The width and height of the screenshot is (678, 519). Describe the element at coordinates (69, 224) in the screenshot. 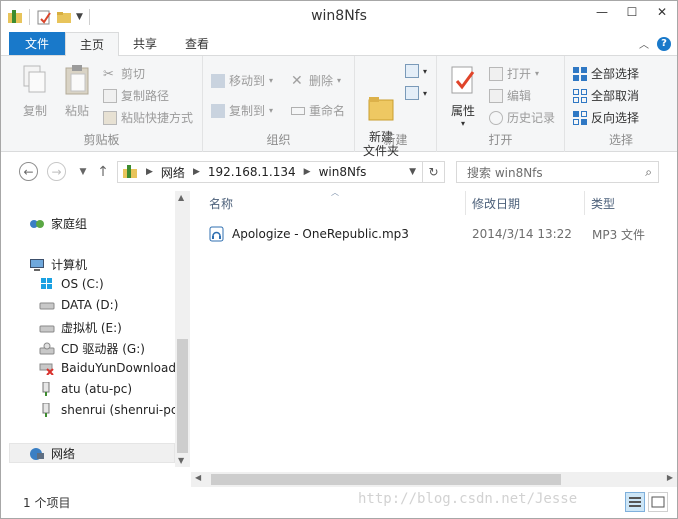

I see `nav-label: 家庭组` at that location.